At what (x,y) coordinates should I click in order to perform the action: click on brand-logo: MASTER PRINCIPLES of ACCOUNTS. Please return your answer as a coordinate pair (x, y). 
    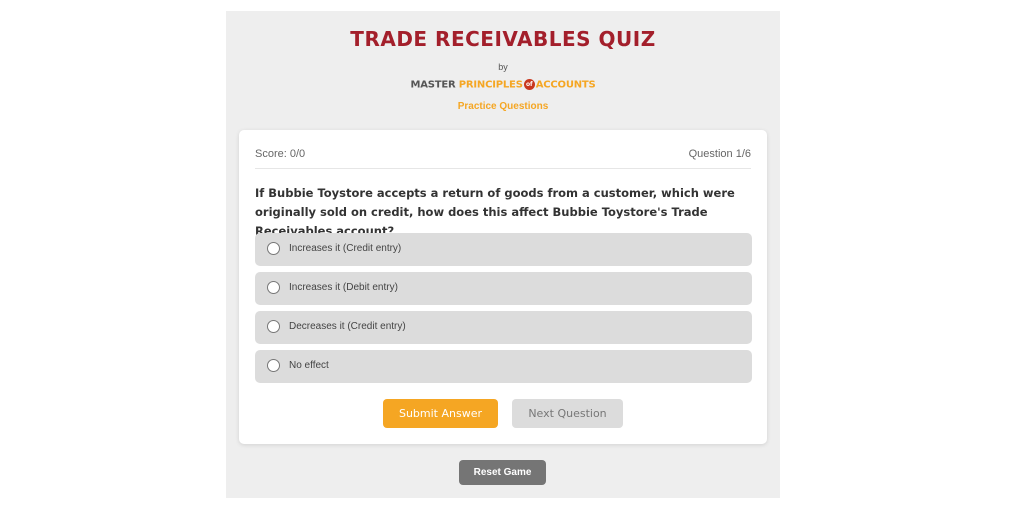
    Looking at the image, I should click on (503, 85).